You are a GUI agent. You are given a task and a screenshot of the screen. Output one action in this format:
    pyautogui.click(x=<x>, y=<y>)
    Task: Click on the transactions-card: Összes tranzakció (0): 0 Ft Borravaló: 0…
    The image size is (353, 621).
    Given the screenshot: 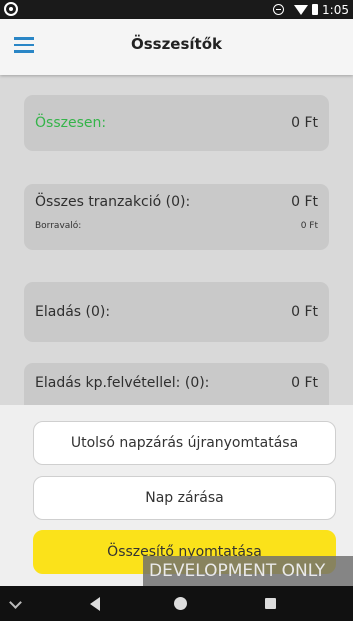 What is the action you would take?
    pyautogui.click(x=176, y=217)
    